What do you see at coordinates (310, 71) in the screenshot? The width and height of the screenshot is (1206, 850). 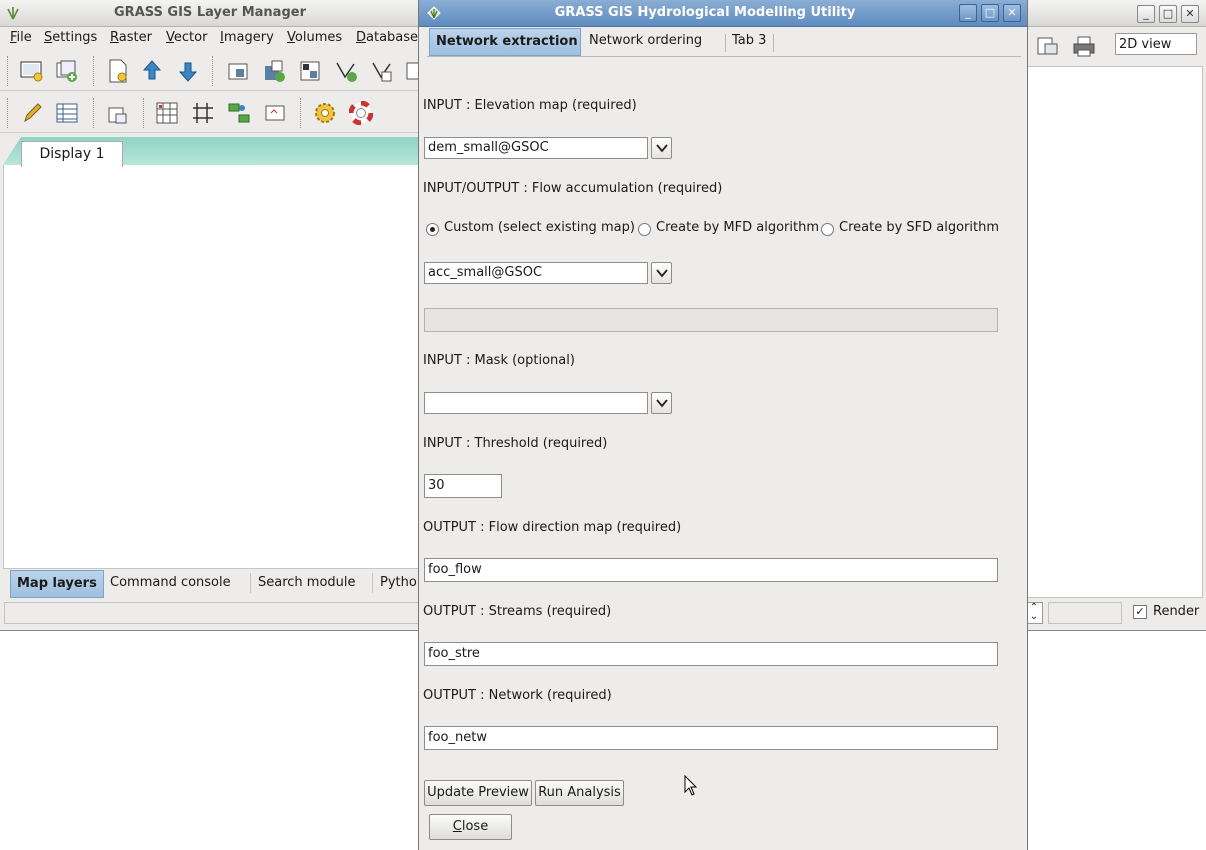 I see `add-raster-series-icon` at bounding box center [310, 71].